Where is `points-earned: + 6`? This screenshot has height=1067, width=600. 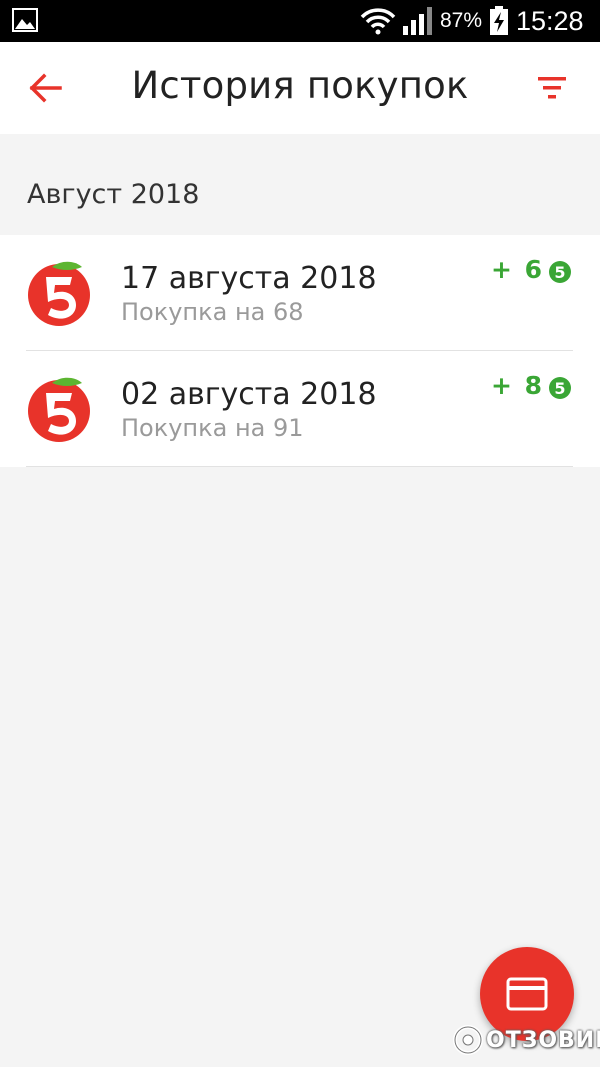 points-earned: + 6 is located at coordinates (517, 269).